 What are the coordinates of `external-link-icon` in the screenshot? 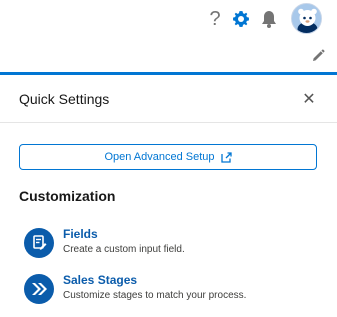 It's located at (226, 157).